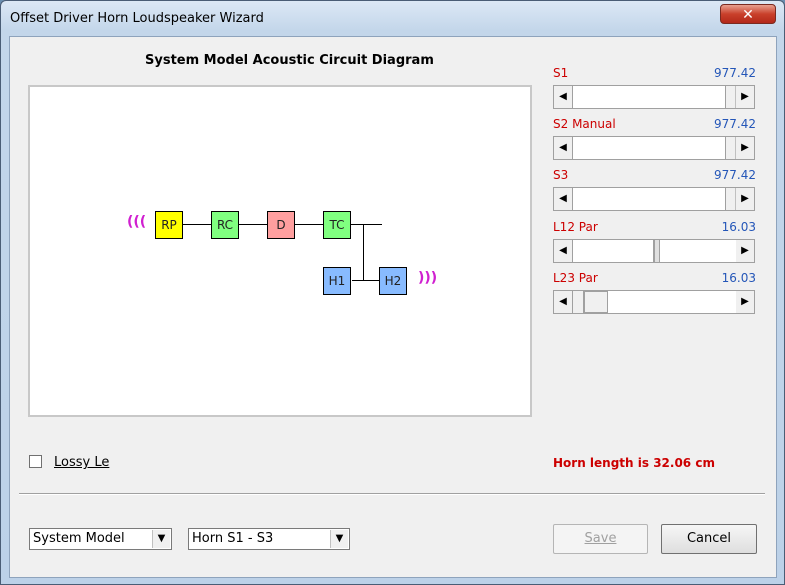  What do you see at coordinates (596, 302) in the screenshot?
I see `slider-knob` at bounding box center [596, 302].